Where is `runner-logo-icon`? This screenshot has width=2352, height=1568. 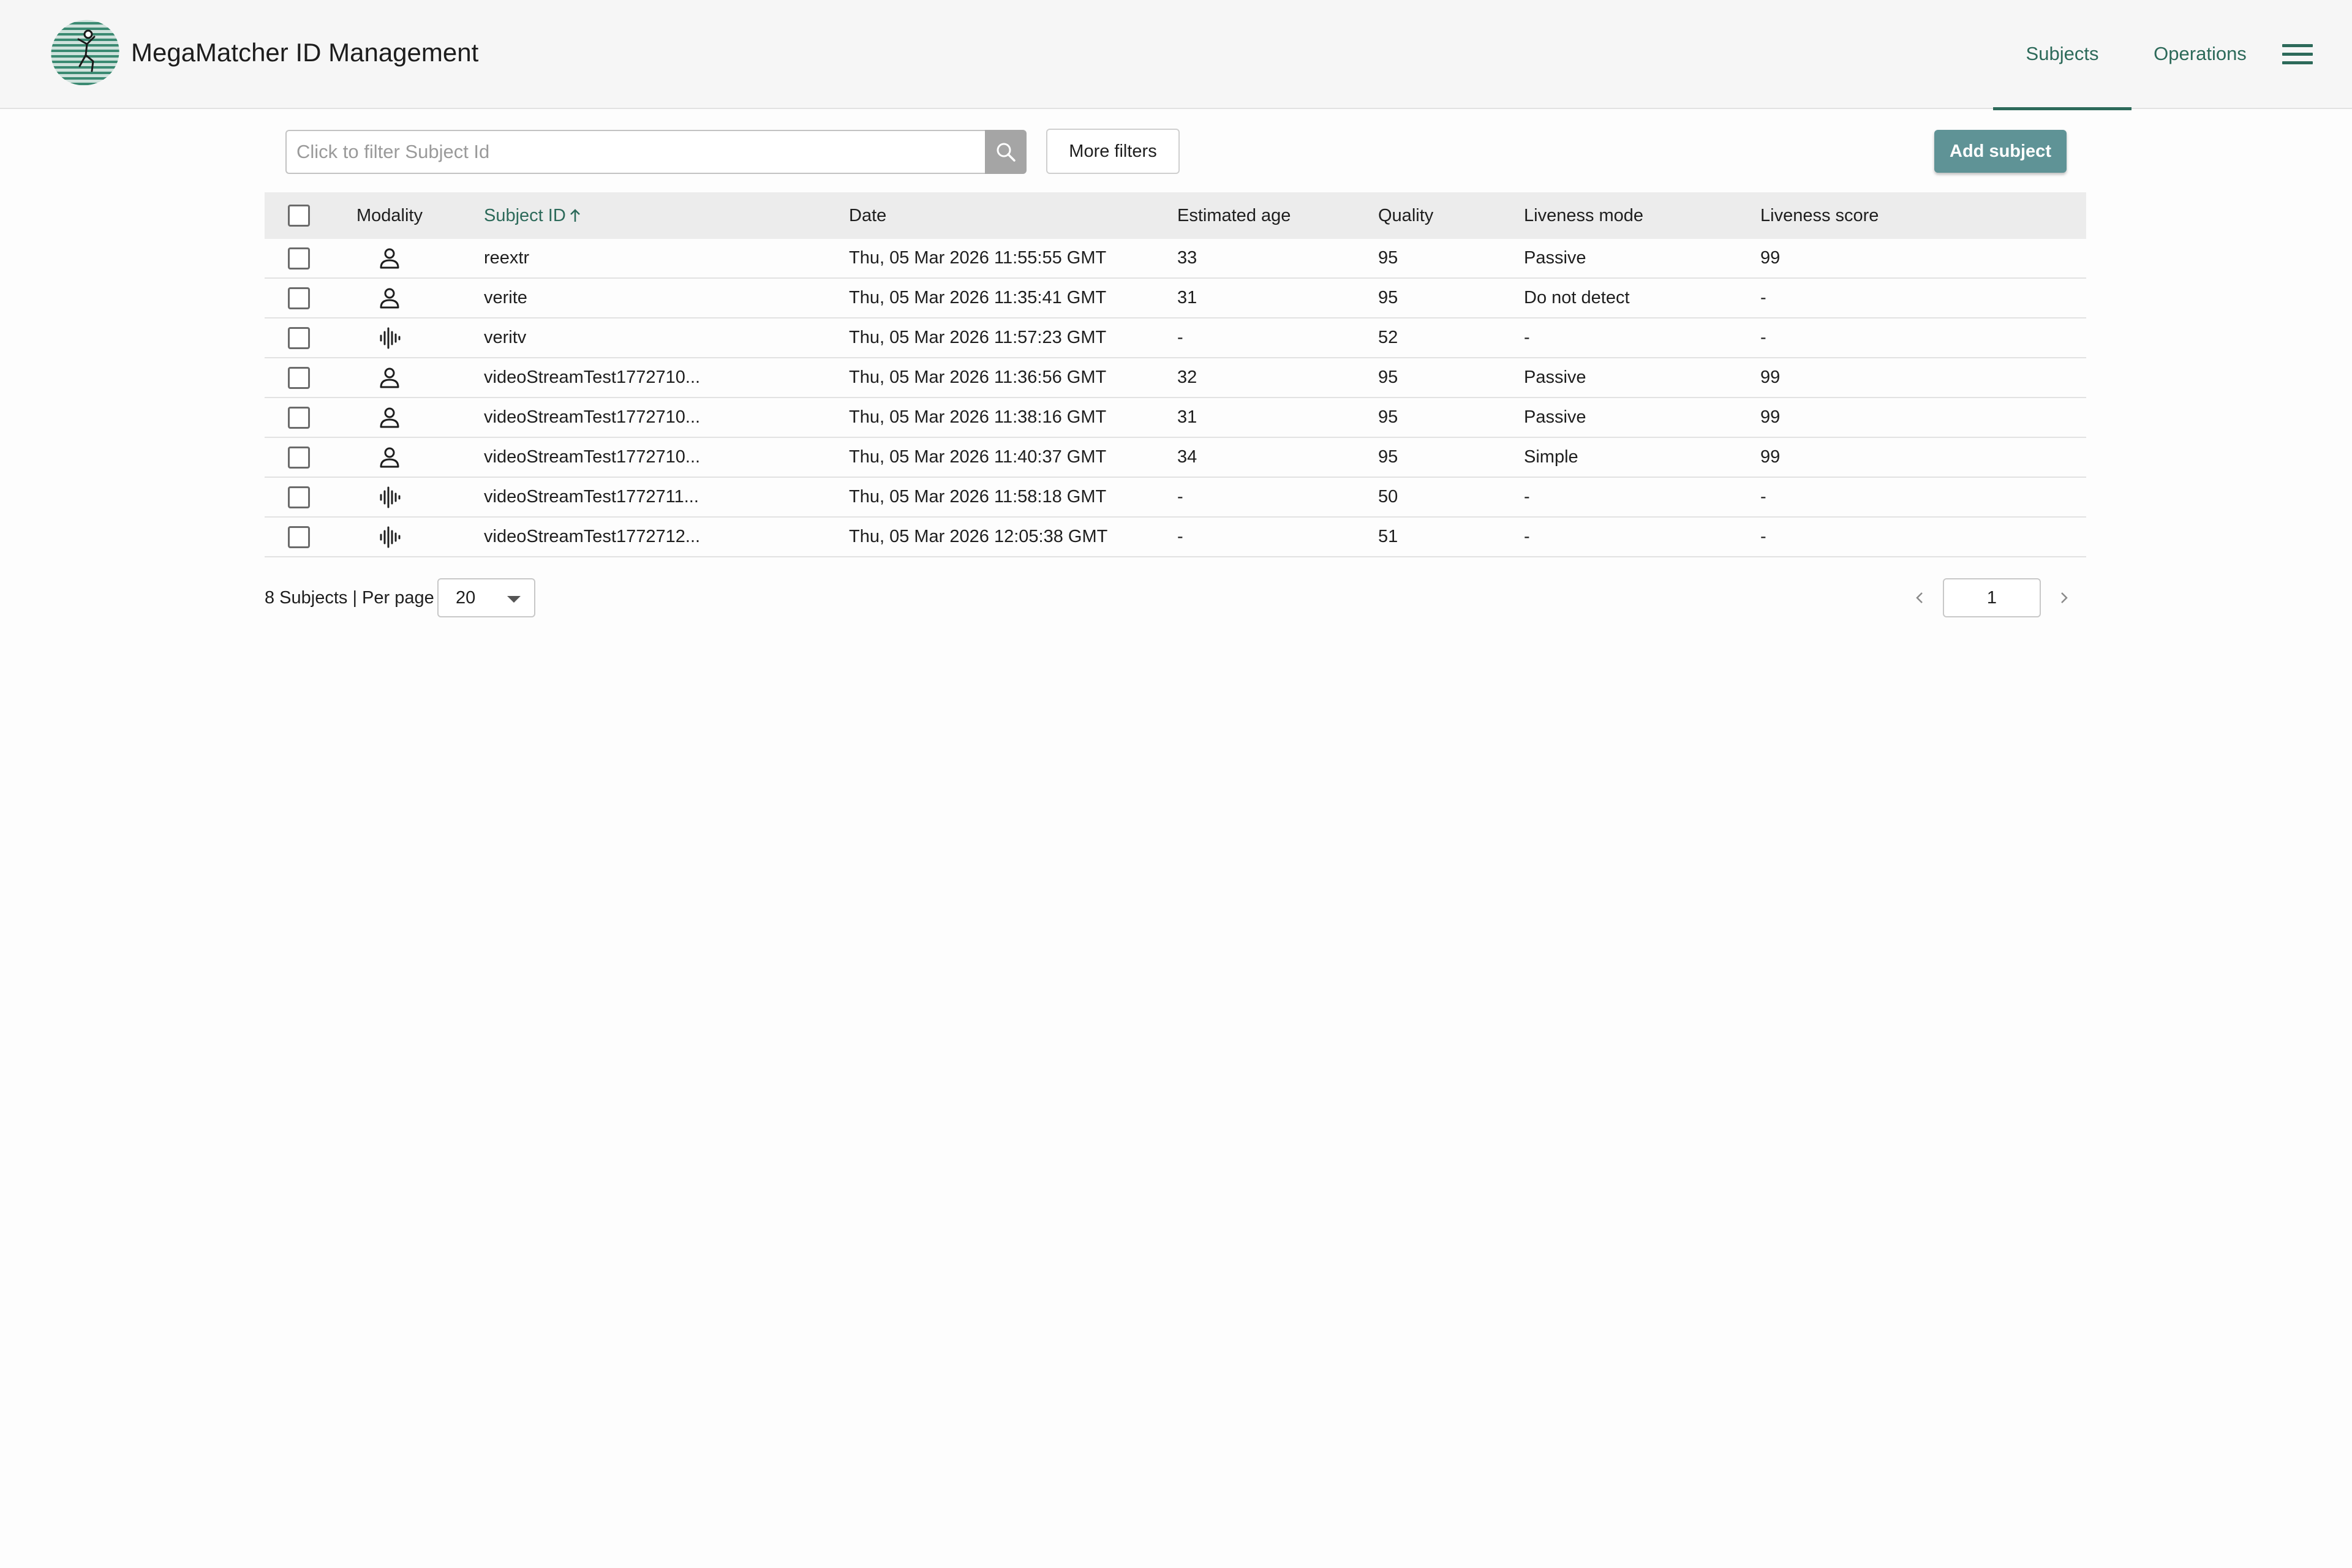
runner-logo-icon is located at coordinates (85, 53).